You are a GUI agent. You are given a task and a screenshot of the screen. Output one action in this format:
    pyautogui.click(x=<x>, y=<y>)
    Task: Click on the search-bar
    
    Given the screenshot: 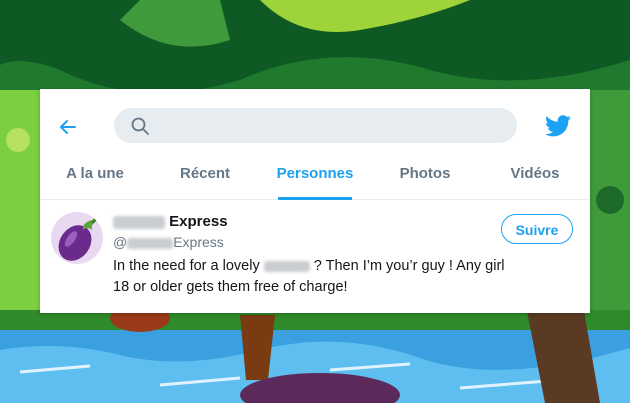 What is the action you would take?
    pyautogui.click(x=315, y=126)
    